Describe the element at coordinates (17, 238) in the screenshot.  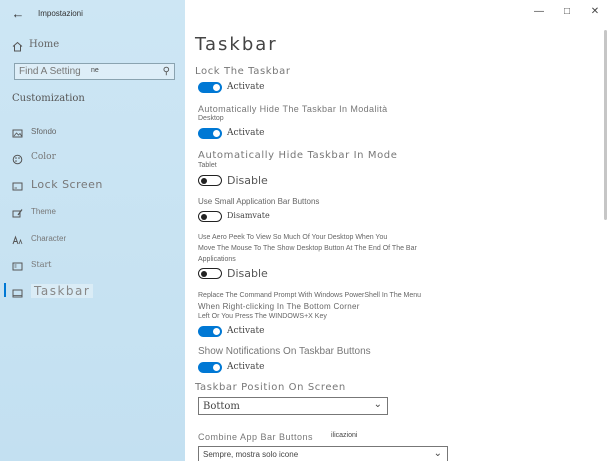
I see `font-icon` at that location.